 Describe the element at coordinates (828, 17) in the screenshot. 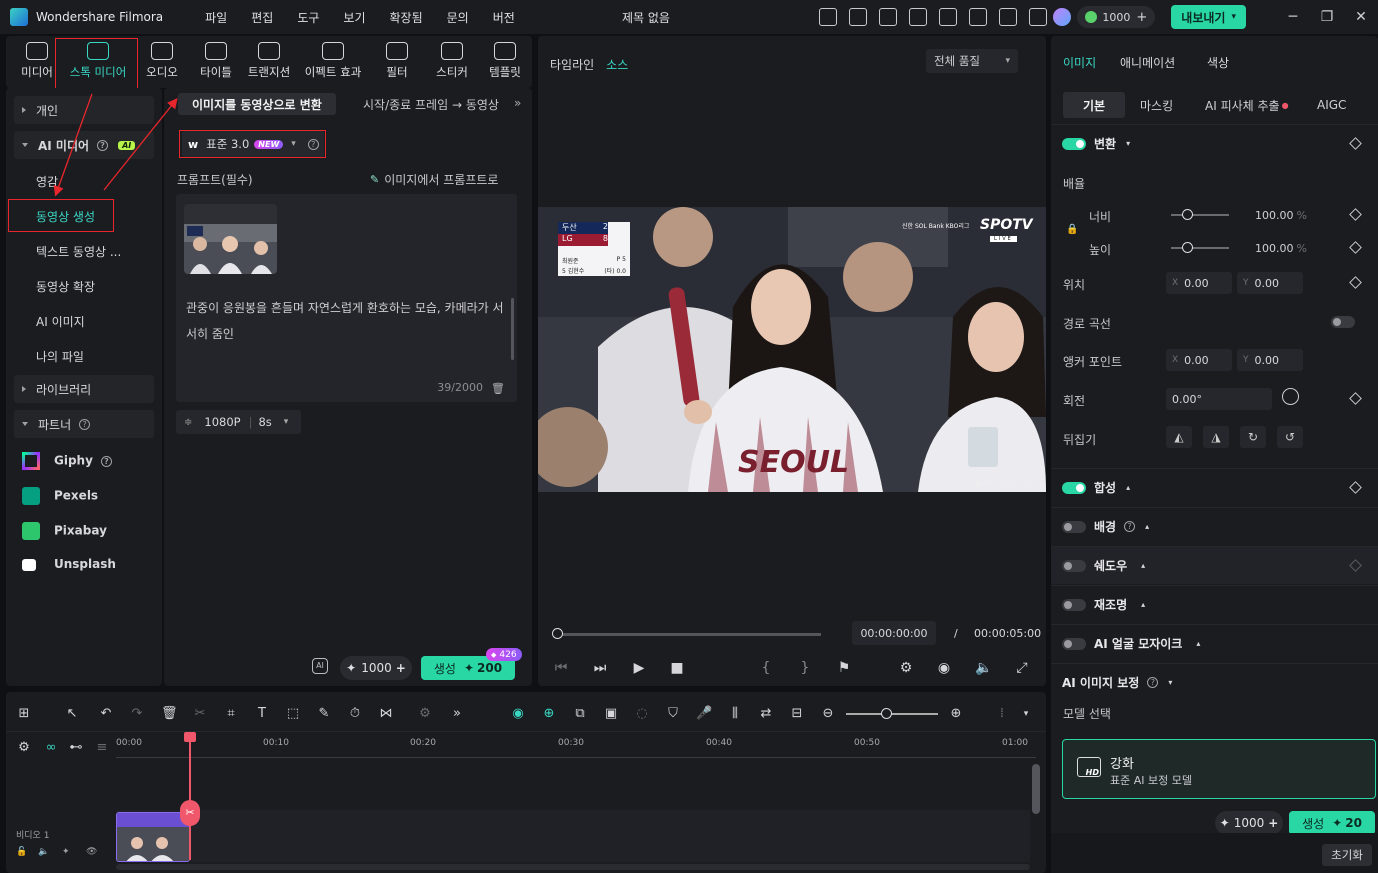

I see `gift-icon` at that location.